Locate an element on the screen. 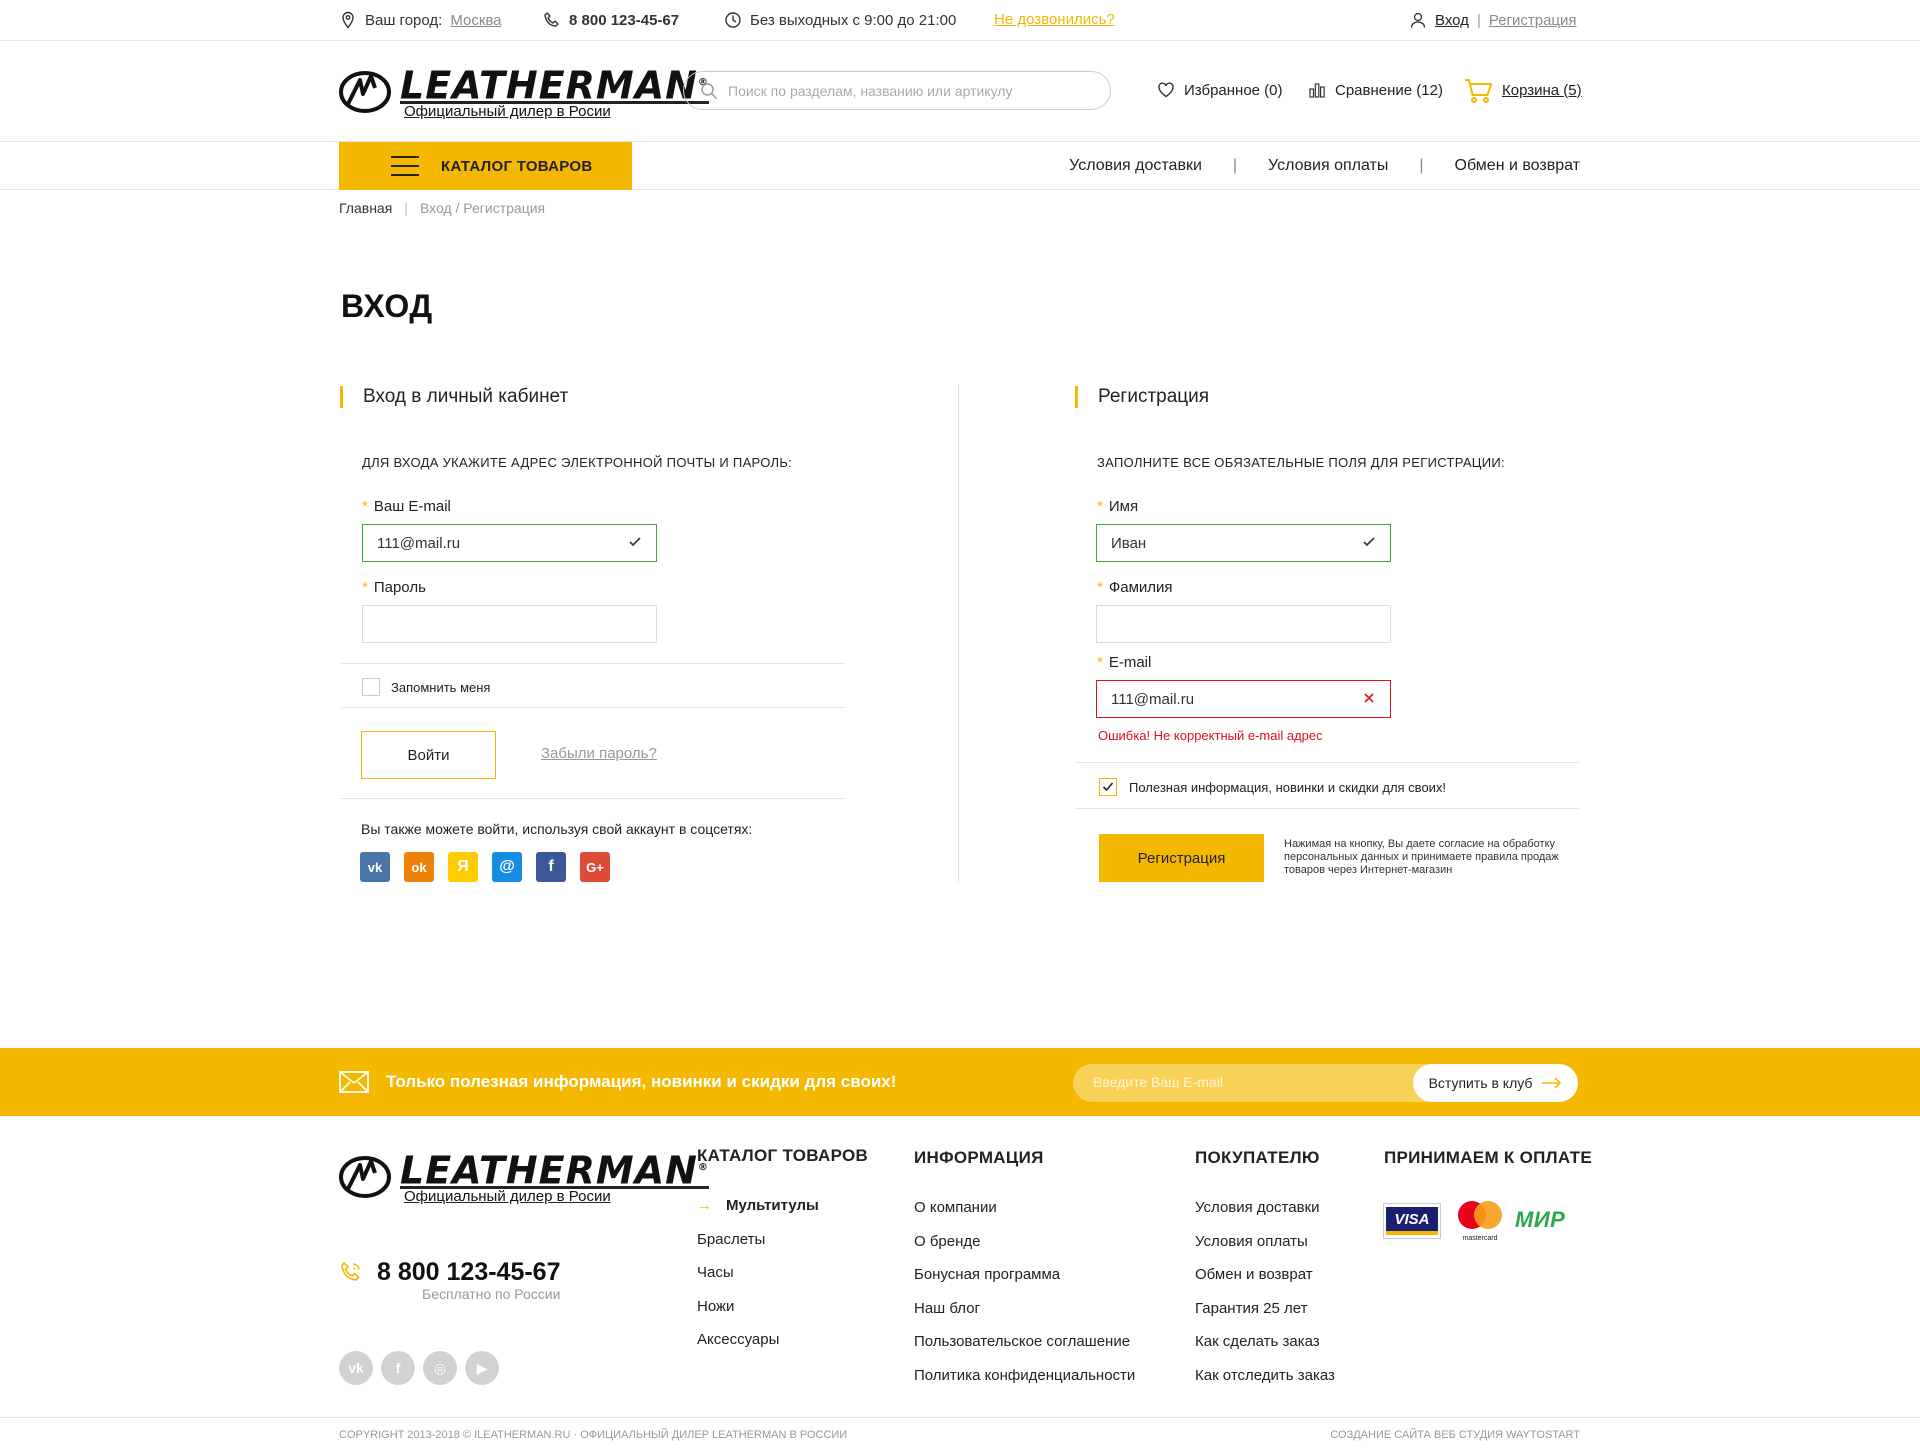 The image size is (1920, 1455). register-section-title: Регистрация is located at coordinates (1142, 397).